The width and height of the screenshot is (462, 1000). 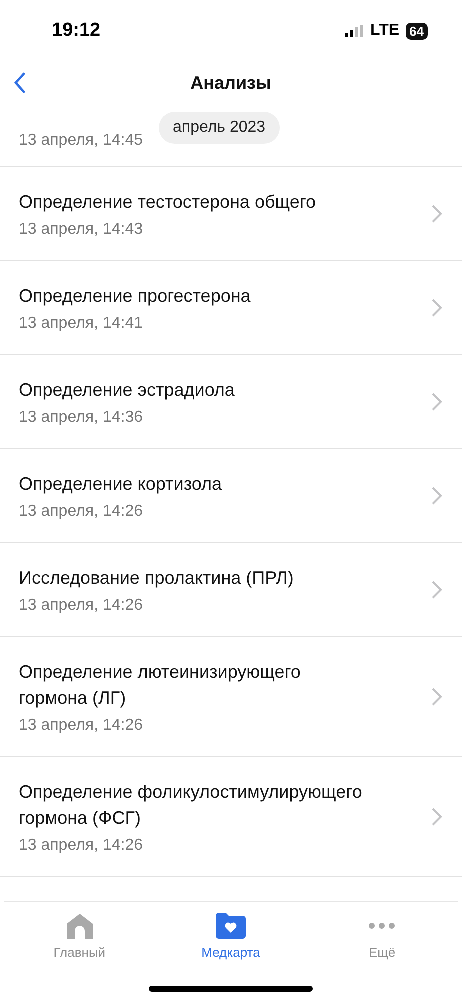 I want to click on tab-bar-item: Медкарта, so click(x=231, y=936).